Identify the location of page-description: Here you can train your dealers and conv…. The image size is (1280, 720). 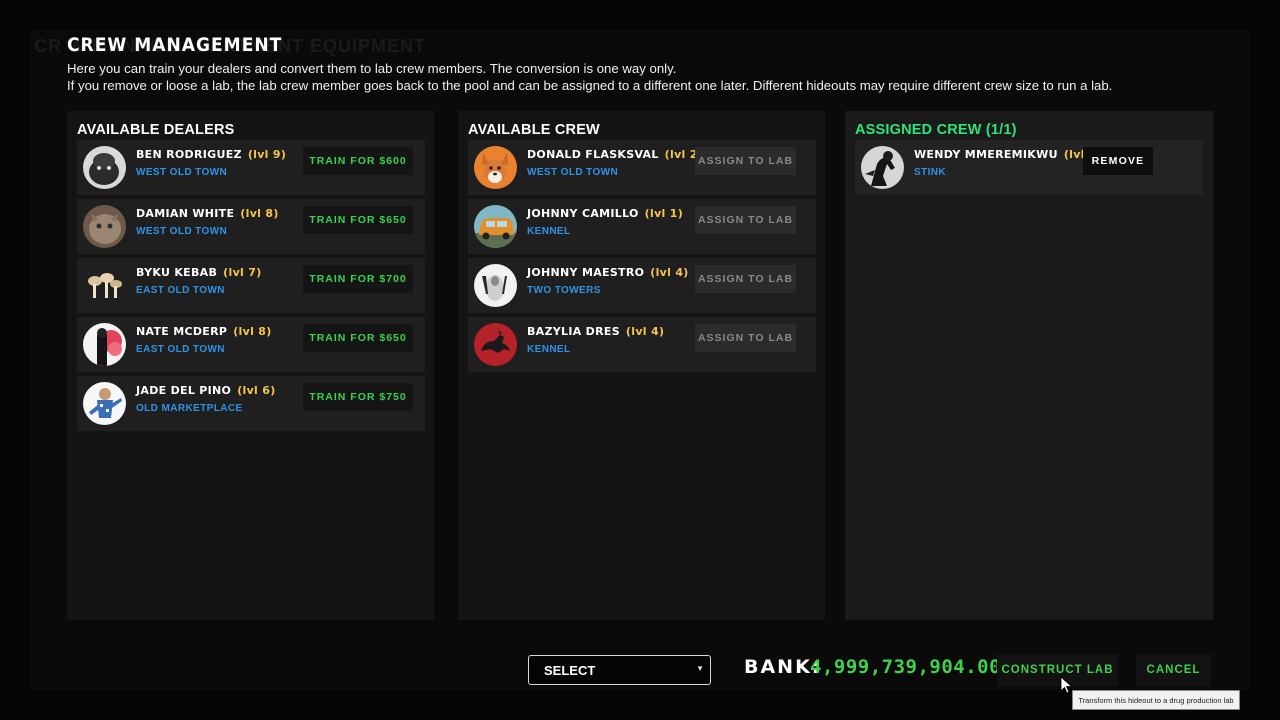
(589, 77).